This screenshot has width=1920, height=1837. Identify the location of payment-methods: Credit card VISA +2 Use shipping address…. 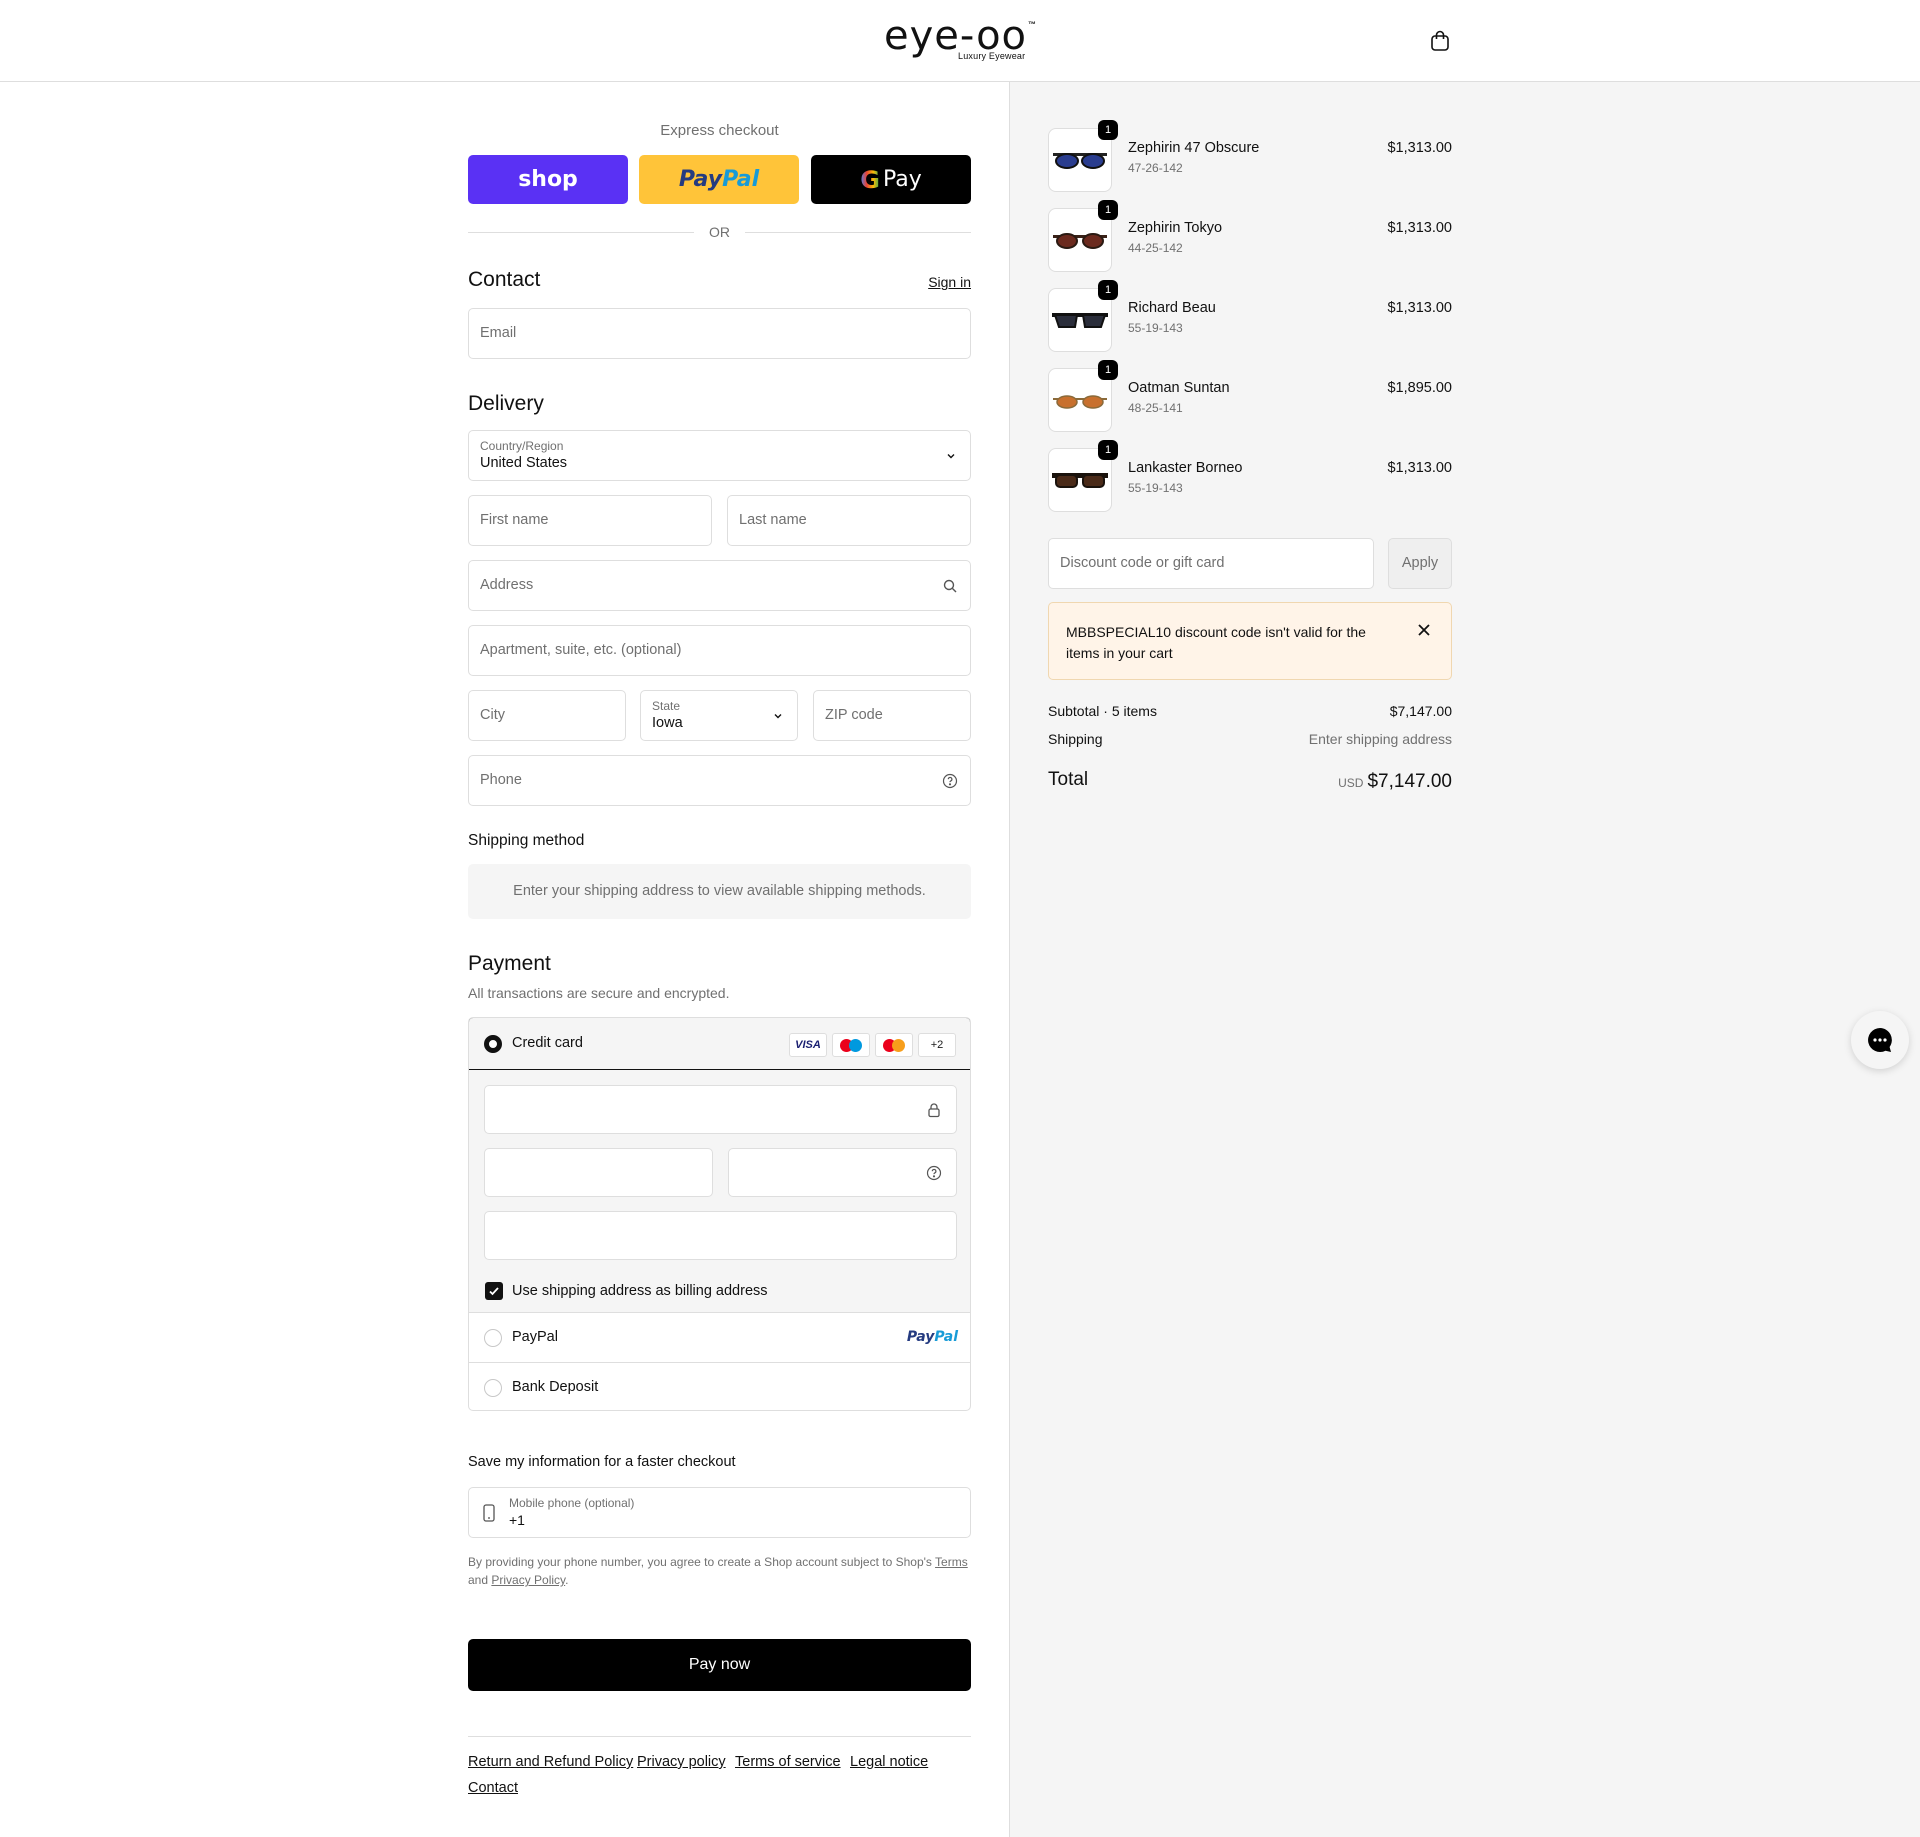
(719, 1214).